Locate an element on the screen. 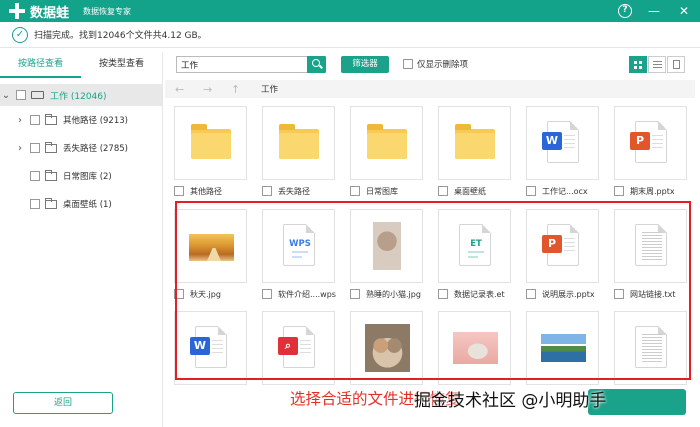 The width and height of the screenshot is (700, 427). tree-item-other-paths: › 其他路径 (9213) is located at coordinates (88, 120).